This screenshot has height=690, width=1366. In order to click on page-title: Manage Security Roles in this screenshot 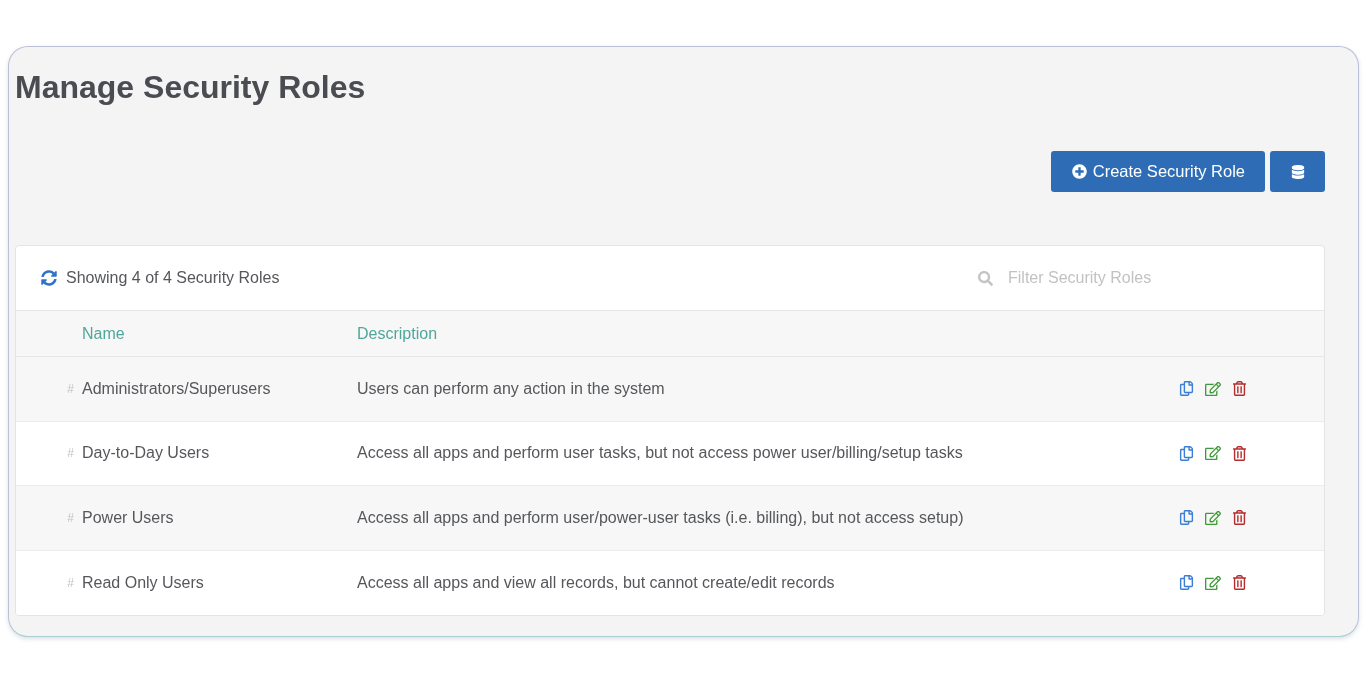, I will do `click(190, 87)`.